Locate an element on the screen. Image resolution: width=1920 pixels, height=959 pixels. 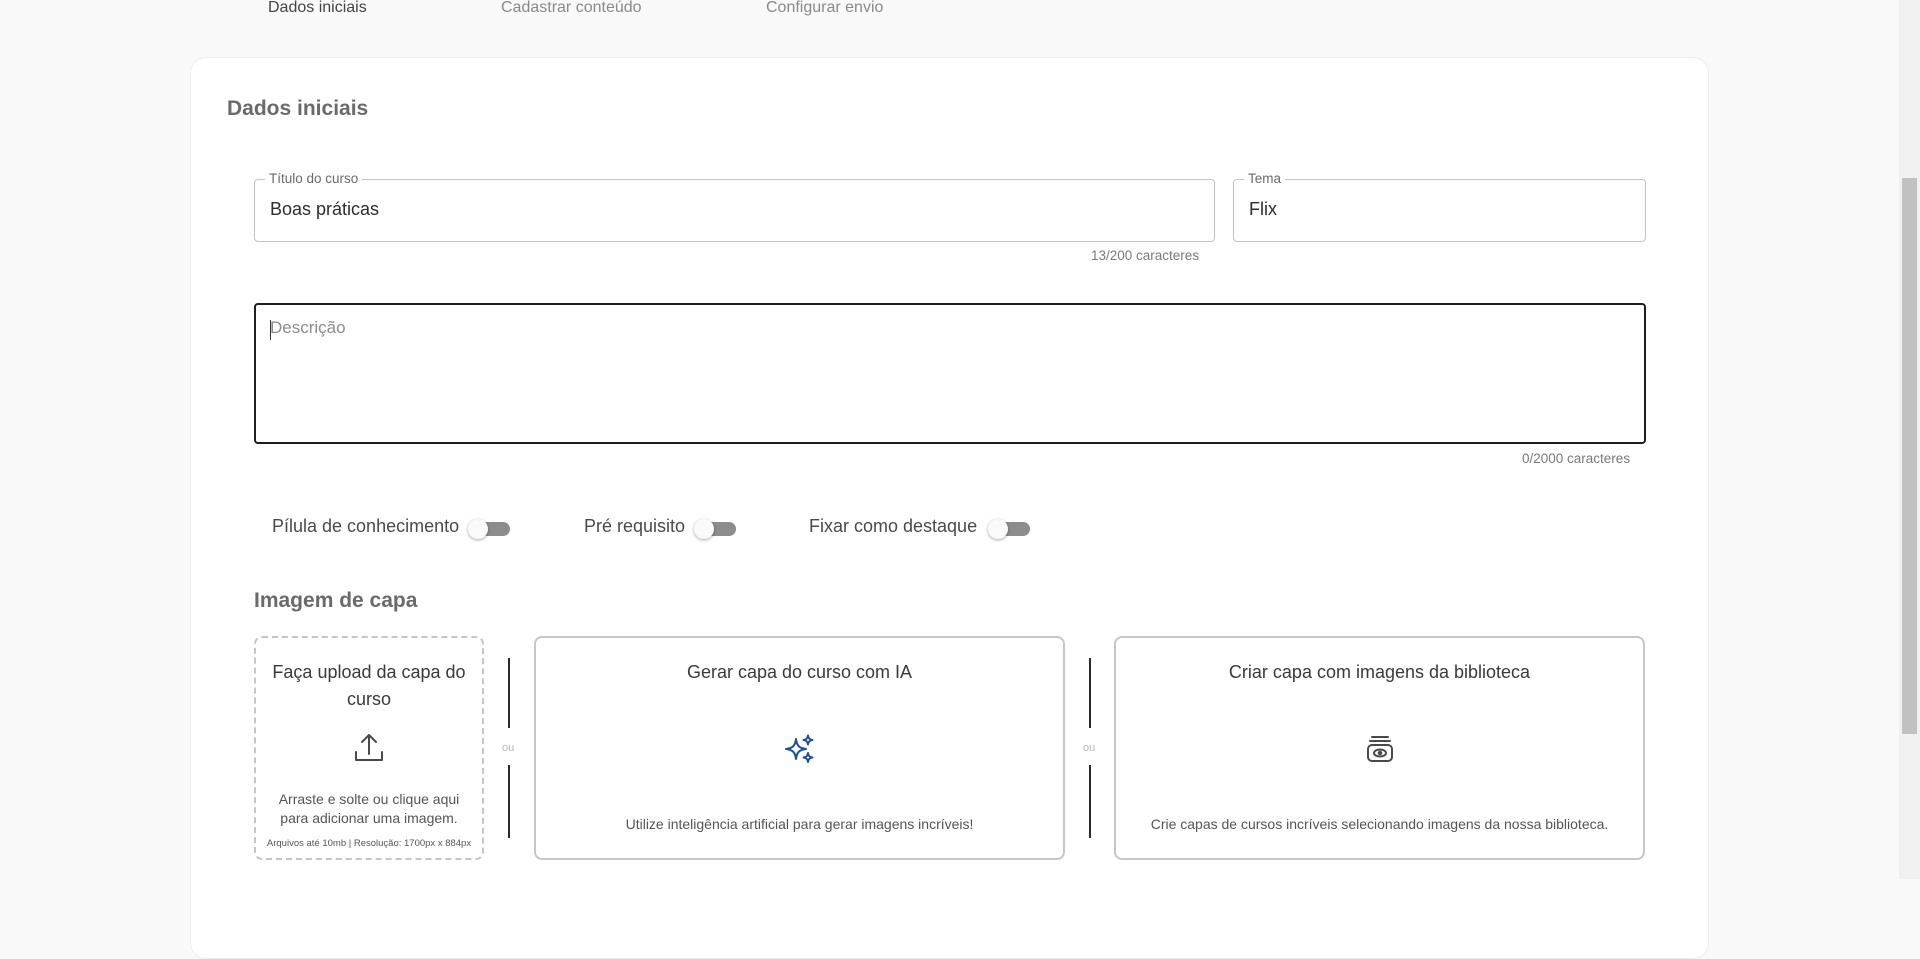
step-configurar-envio: Configurar envio is located at coordinates (824, 8).